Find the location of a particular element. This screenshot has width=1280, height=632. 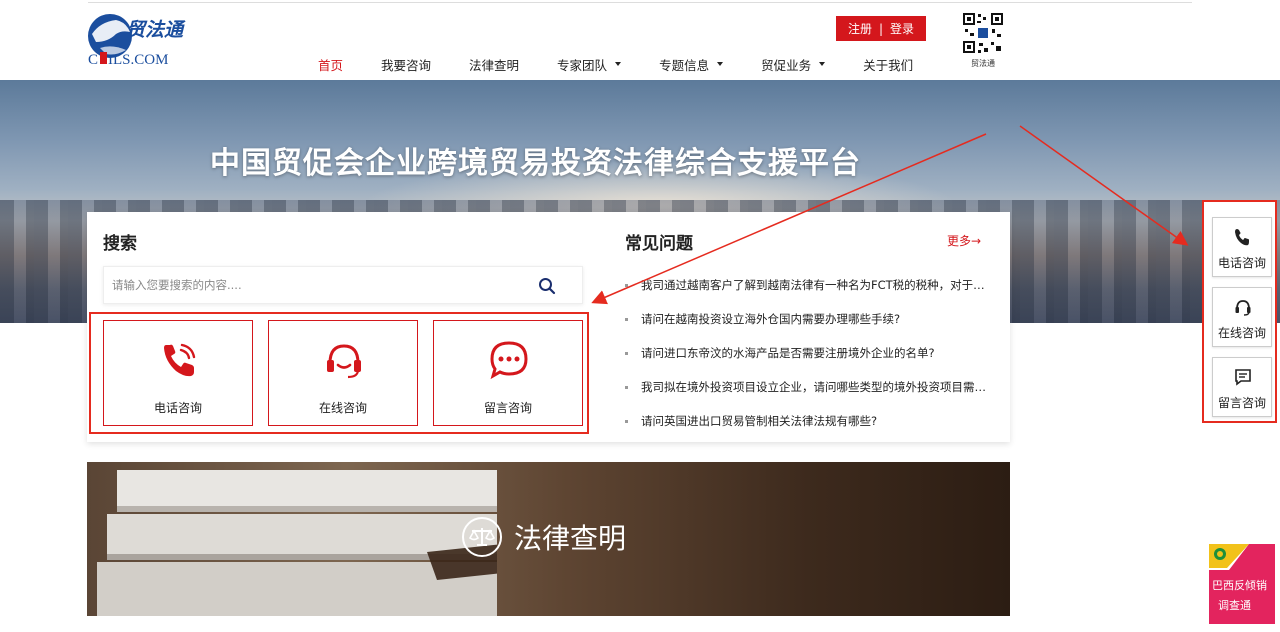

faq-item: 请问在越南投资设立海外仓国内需要办理哪些手续? is located at coordinates (806, 319).